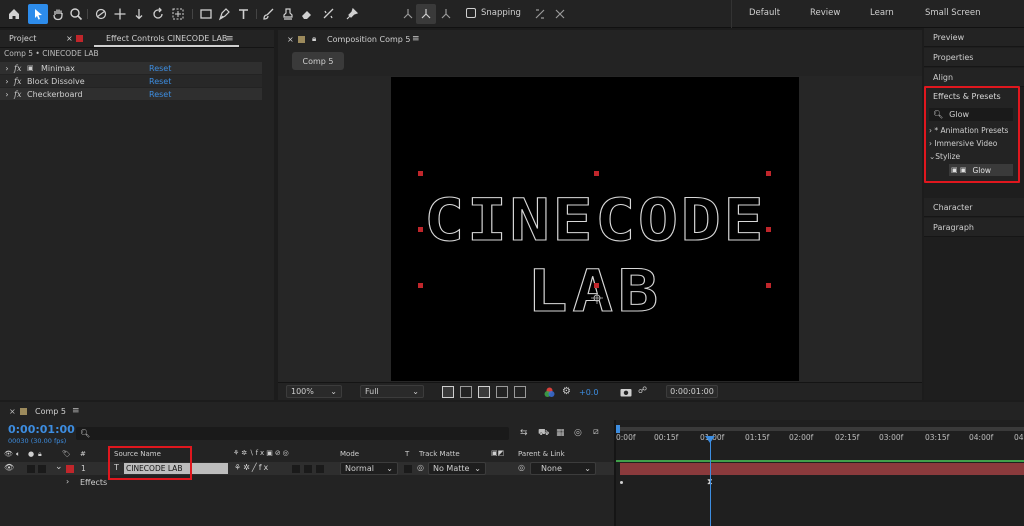 Image resolution: width=1024 pixels, height=526 pixels. I want to click on home-icon, so click(14, 14).